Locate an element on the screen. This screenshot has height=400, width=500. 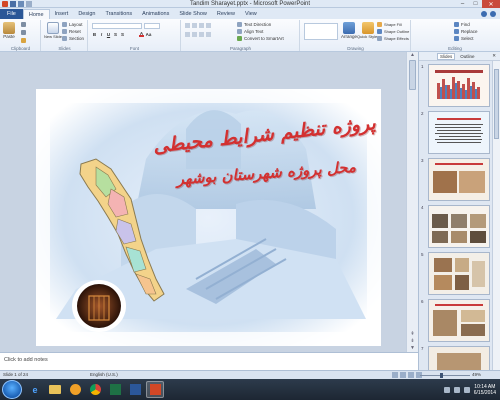
start-button is located at coordinates (12, 389).